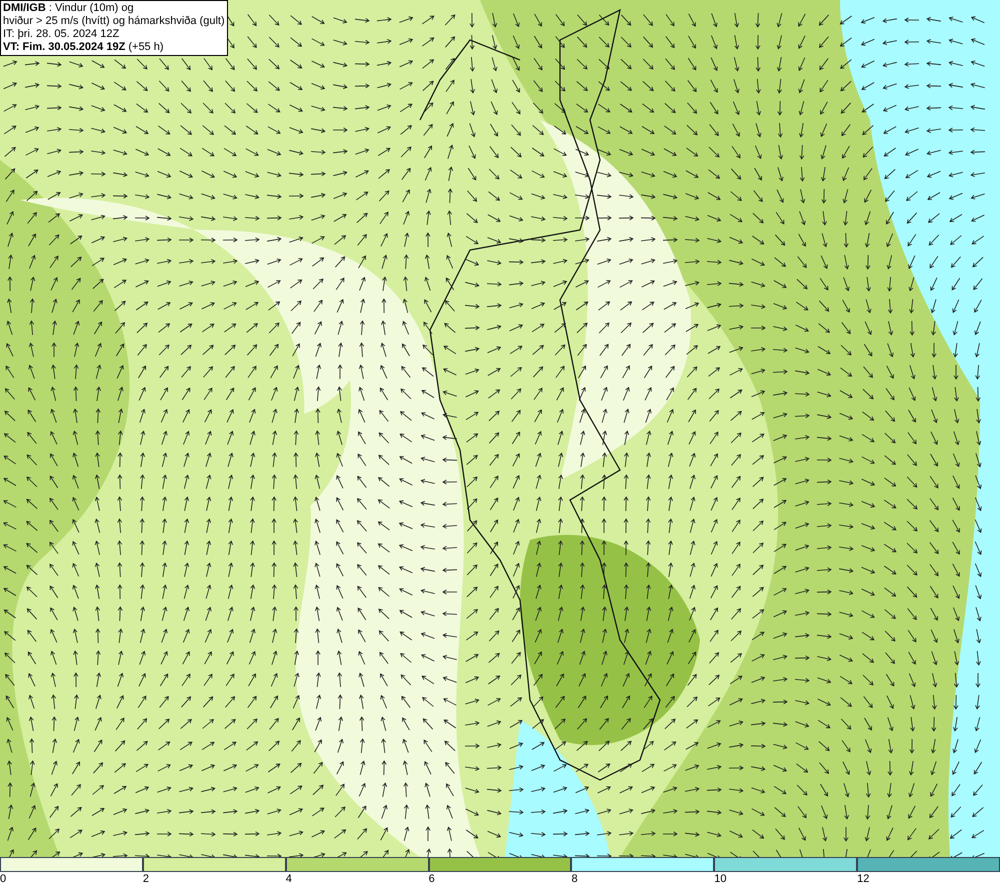  Describe the element at coordinates (289, 879) in the screenshot. I see `legend-label: 4` at that location.